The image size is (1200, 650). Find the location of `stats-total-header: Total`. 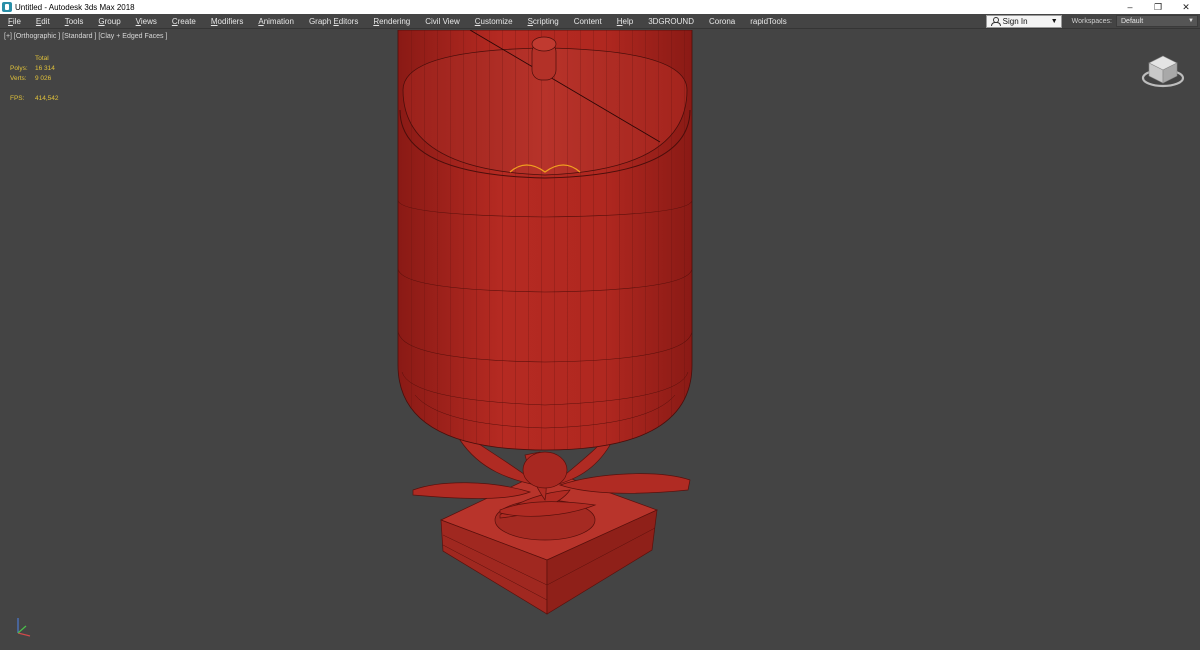

stats-total-header: Total is located at coordinates (42, 58).